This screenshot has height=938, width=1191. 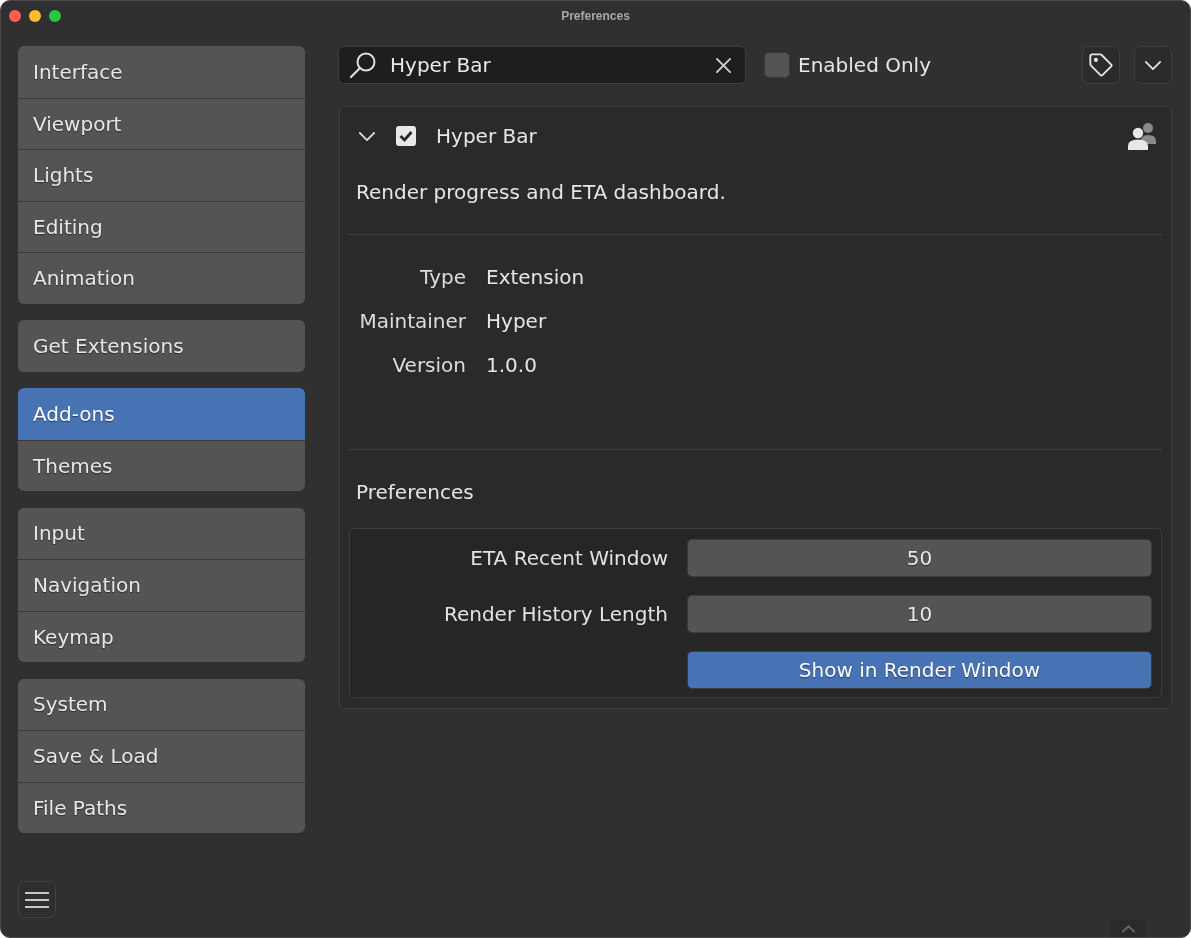 I want to click on addon-name: Hyper Bar, so click(x=486, y=136).